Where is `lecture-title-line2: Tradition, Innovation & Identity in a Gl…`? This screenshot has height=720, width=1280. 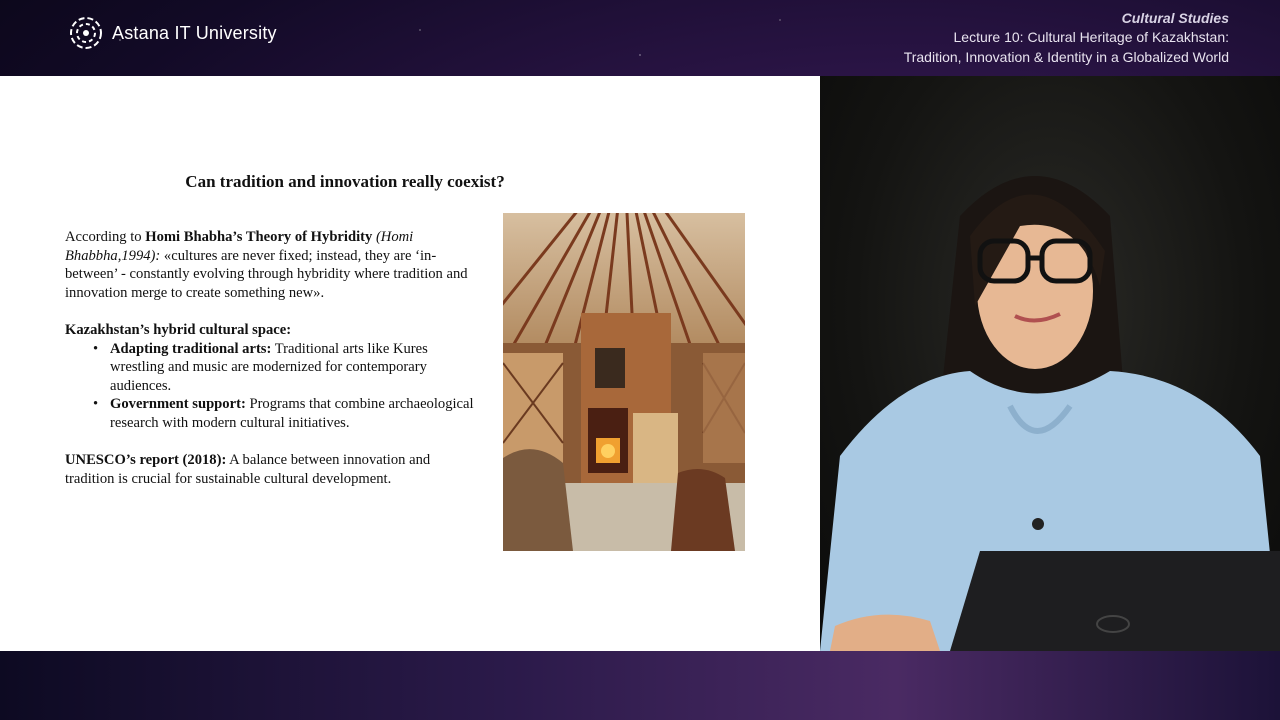
lecture-title-line2: Tradition, Innovation & Identity in a Gl… is located at coordinates (1066, 57).